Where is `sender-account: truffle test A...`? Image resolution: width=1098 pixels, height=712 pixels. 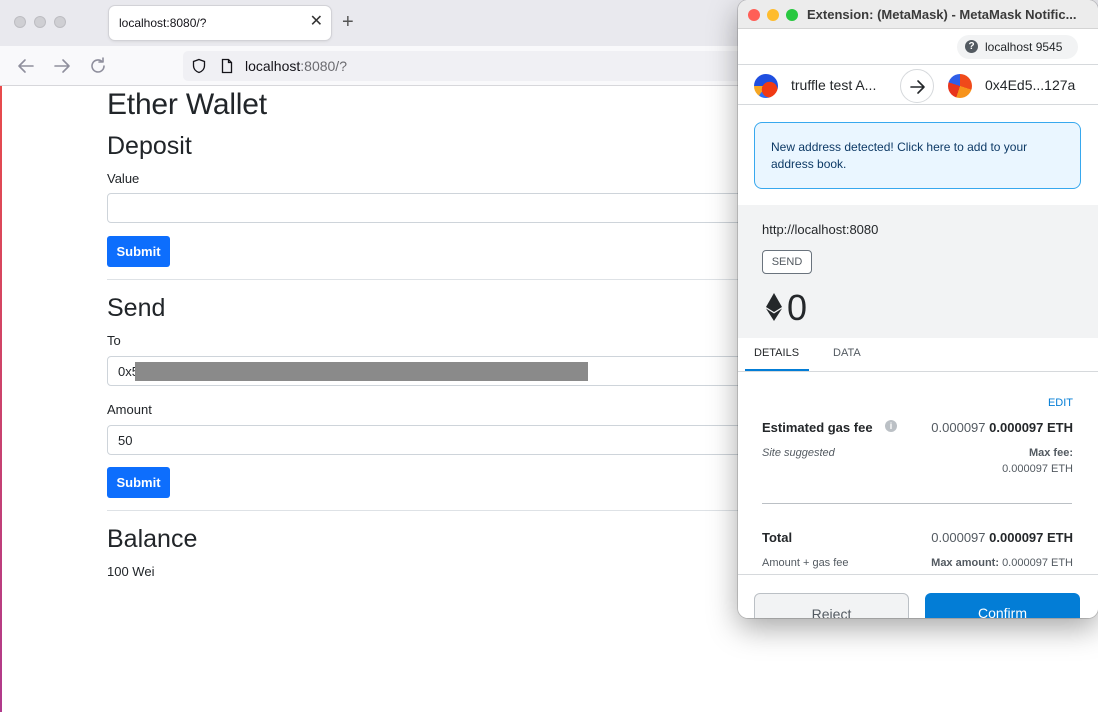
sender-account: truffle test A... is located at coordinates (833, 85).